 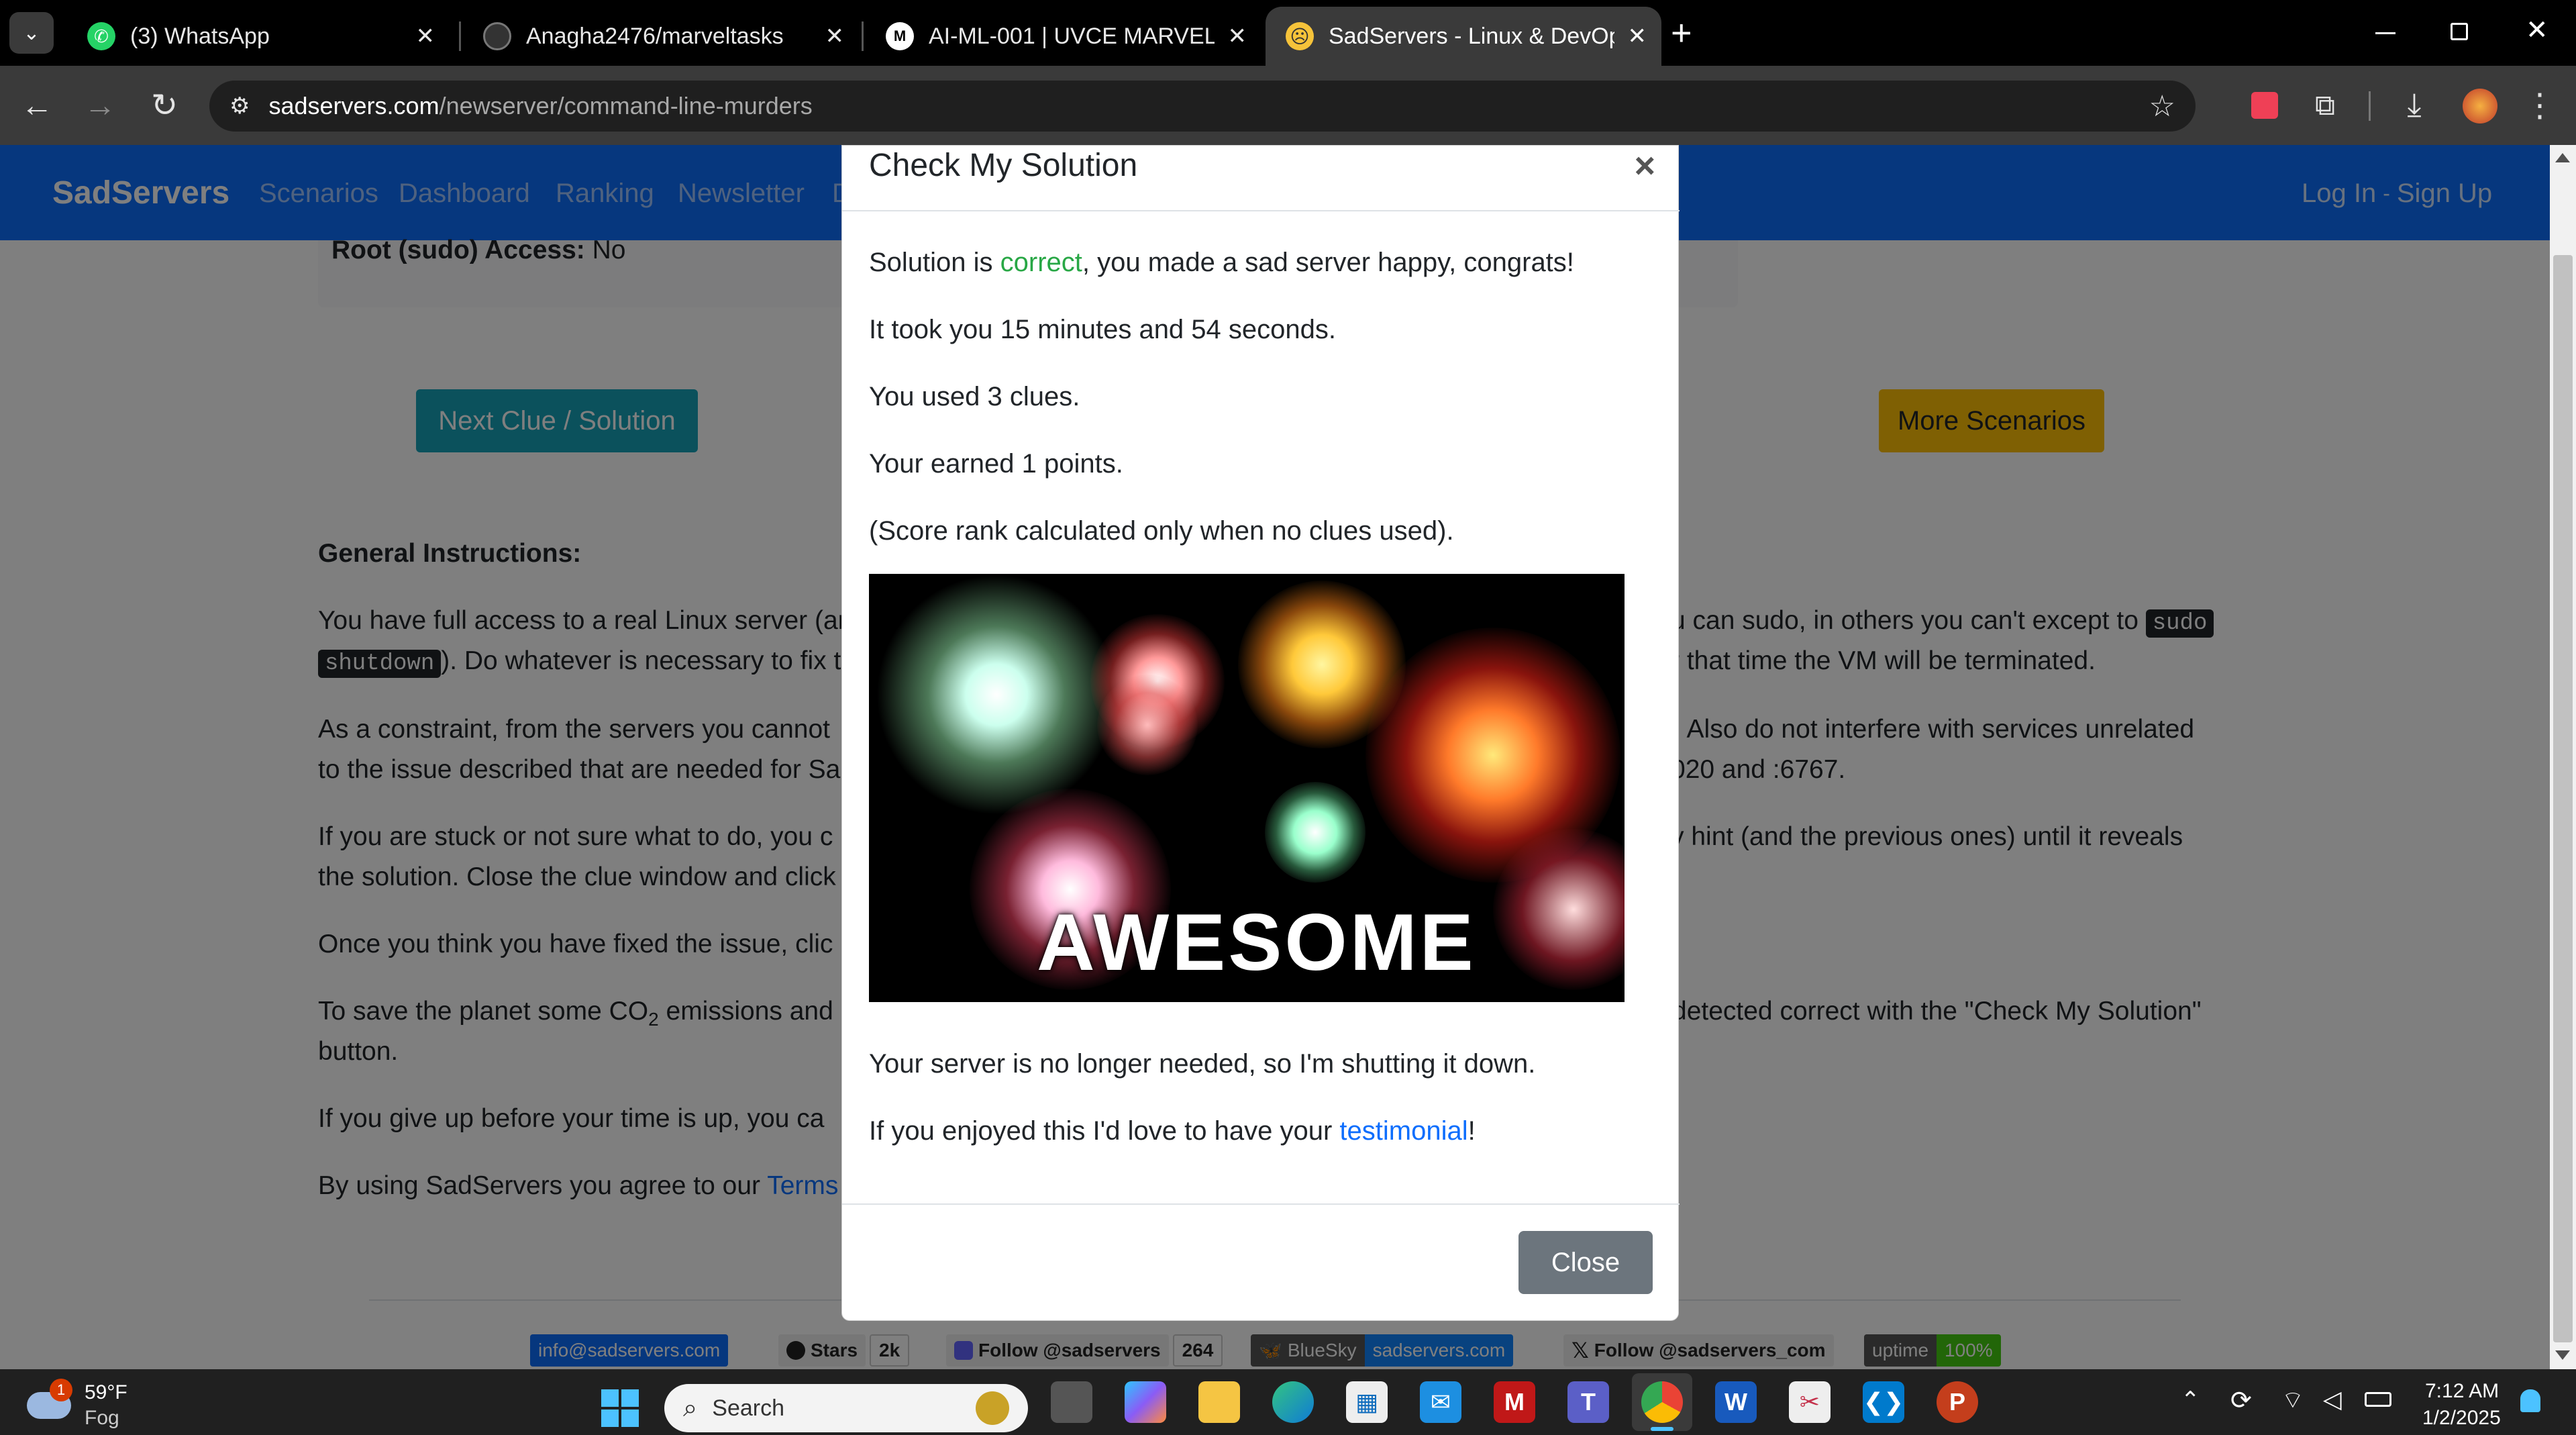 I want to click on tab-label: AI-ML-001 | UVCE MARVEL, so click(x=1072, y=36).